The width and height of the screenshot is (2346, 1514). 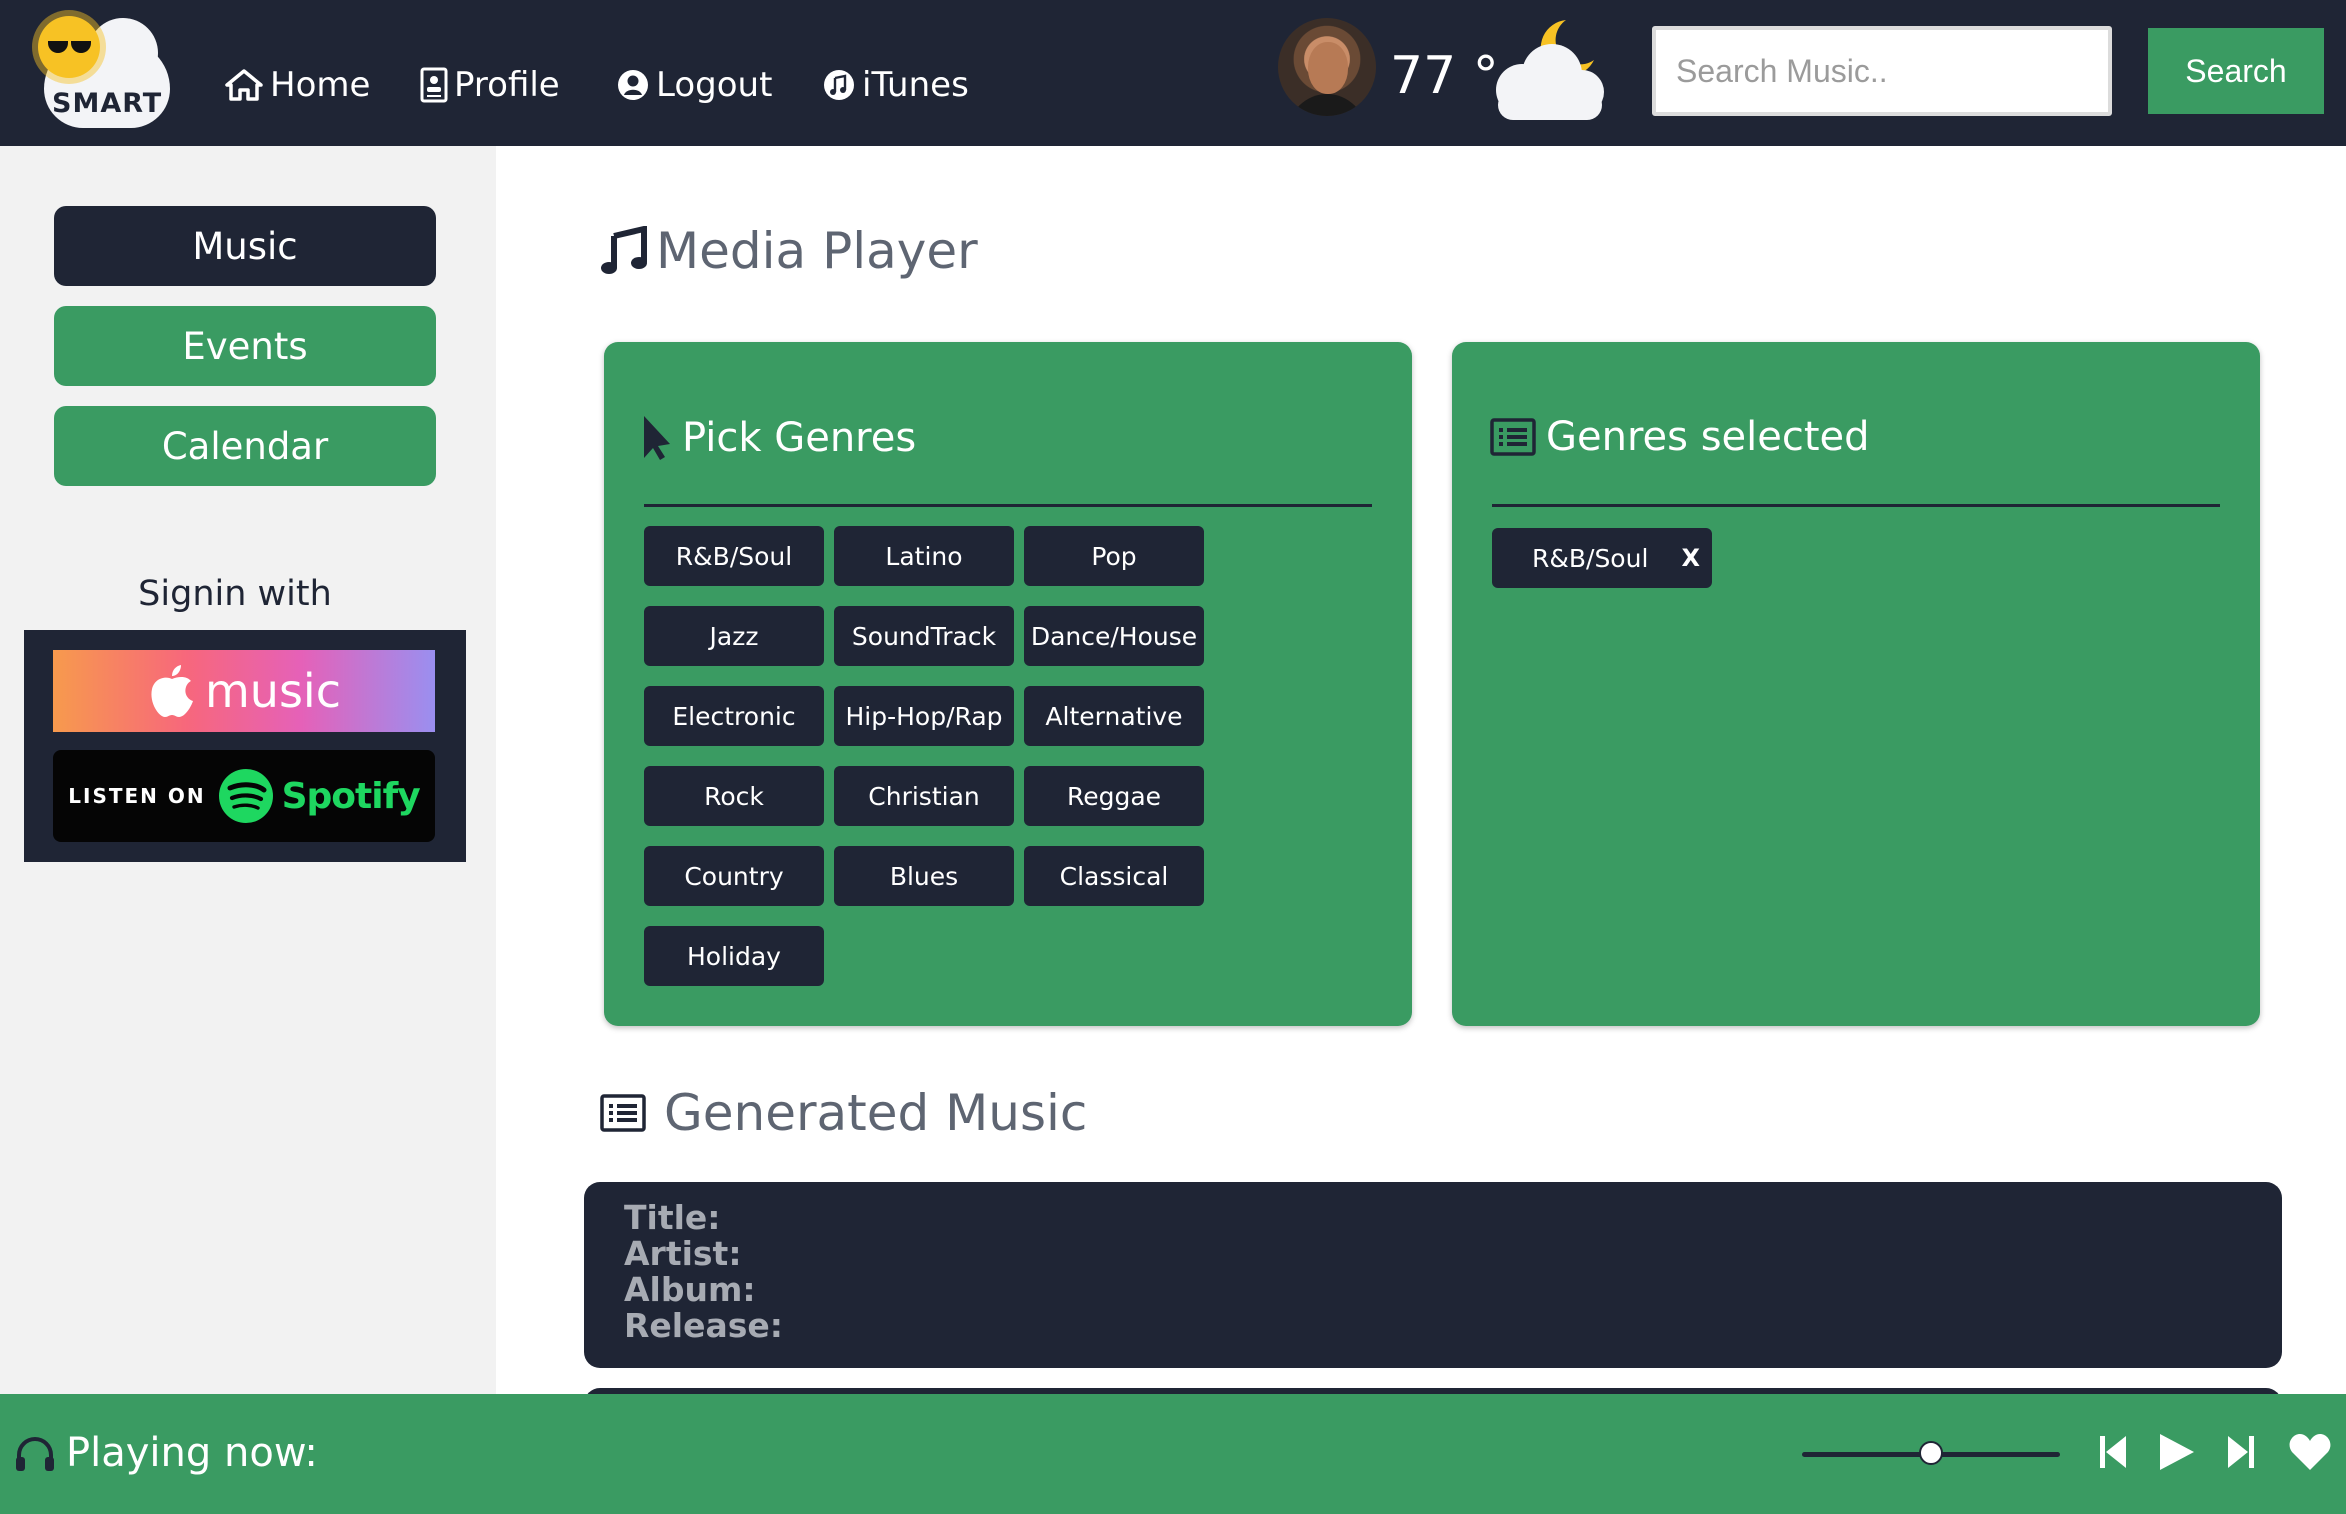 What do you see at coordinates (714, 85) in the screenshot?
I see `nav-logout-label: Logout` at bounding box center [714, 85].